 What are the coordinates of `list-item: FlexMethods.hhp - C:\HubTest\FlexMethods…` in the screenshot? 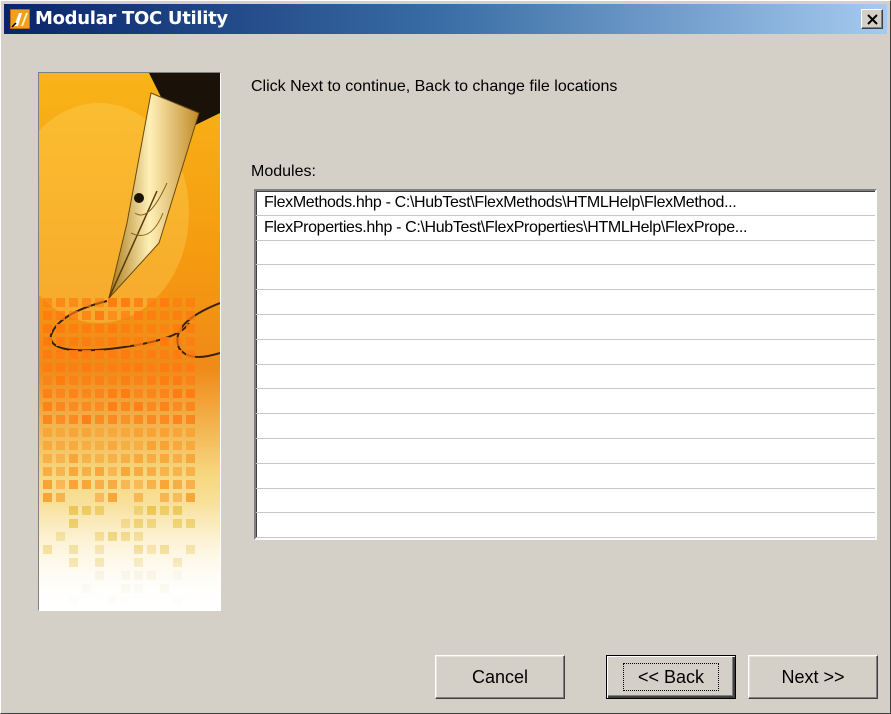 It's located at (565, 203).